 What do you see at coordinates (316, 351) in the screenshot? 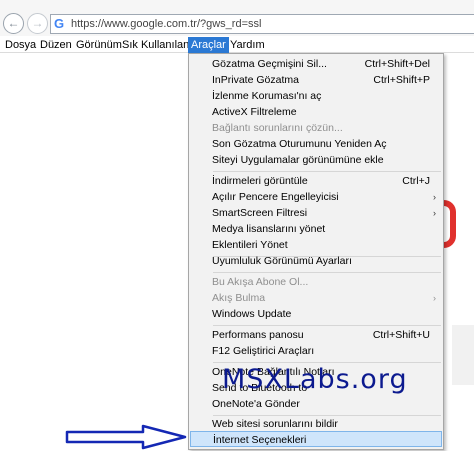
I see `menu-item-f12-tools: F12 Geliştirici Araçları` at bounding box center [316, 351].